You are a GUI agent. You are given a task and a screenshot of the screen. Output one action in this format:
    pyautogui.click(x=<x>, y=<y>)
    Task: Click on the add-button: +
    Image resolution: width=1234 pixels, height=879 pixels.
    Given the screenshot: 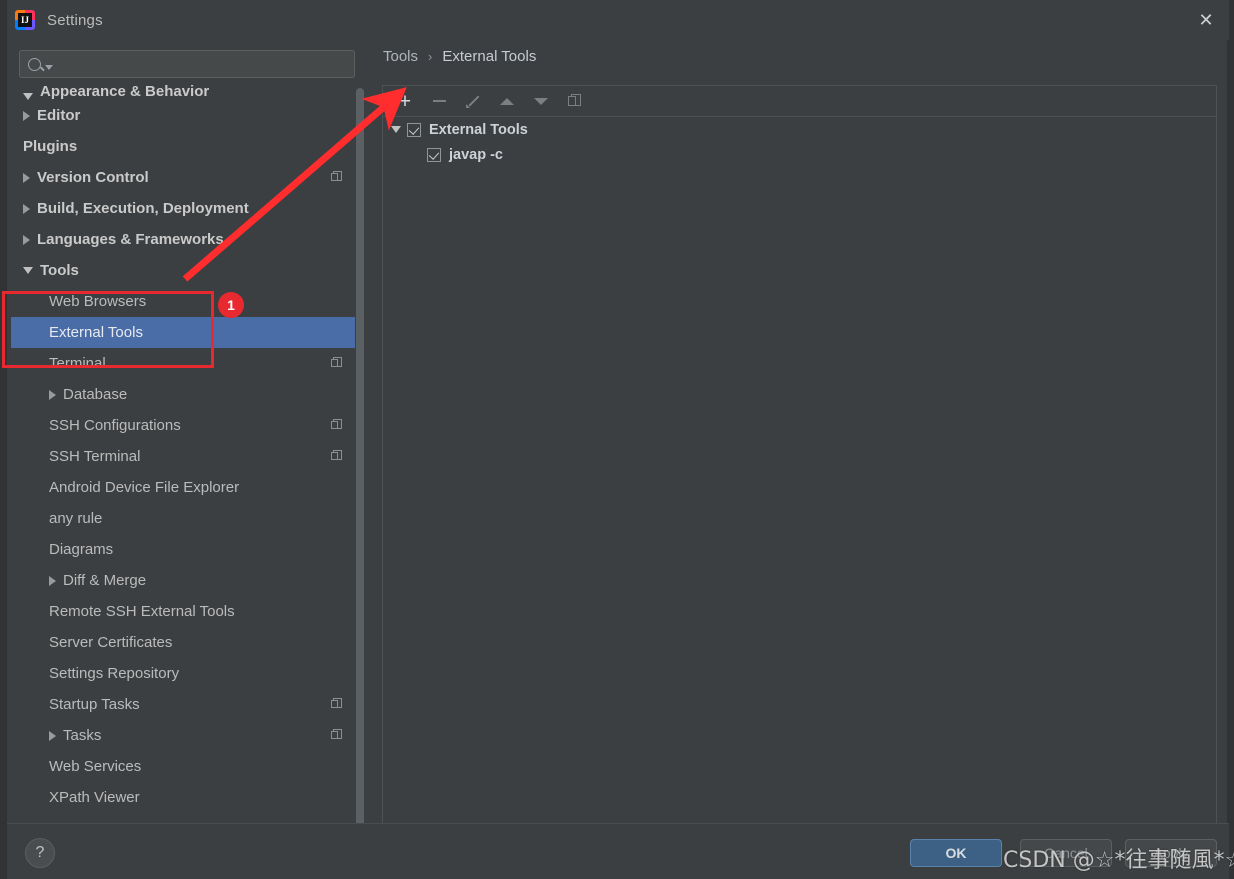 What is the action you would take?
    pyautogui.click(x=405, y=101)
    